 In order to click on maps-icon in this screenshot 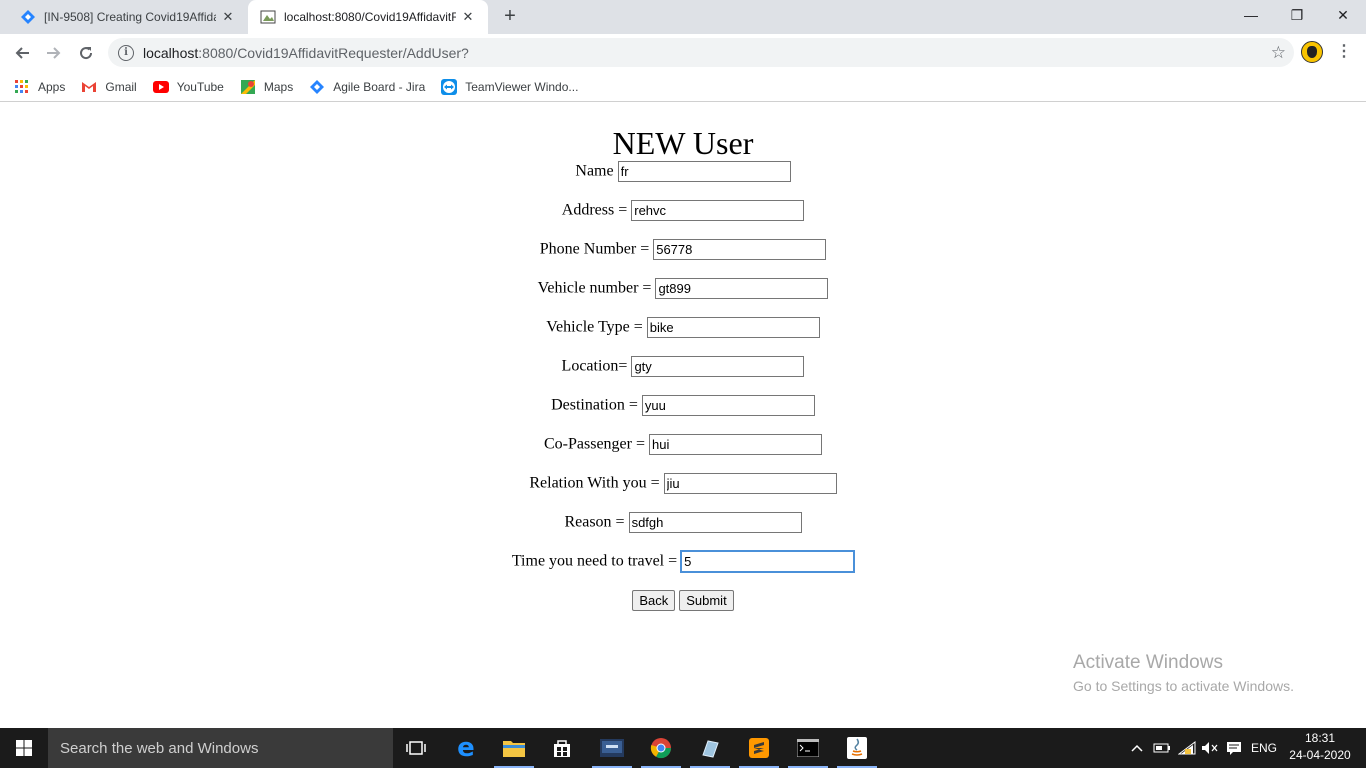, I will do `click(248, 87)`.